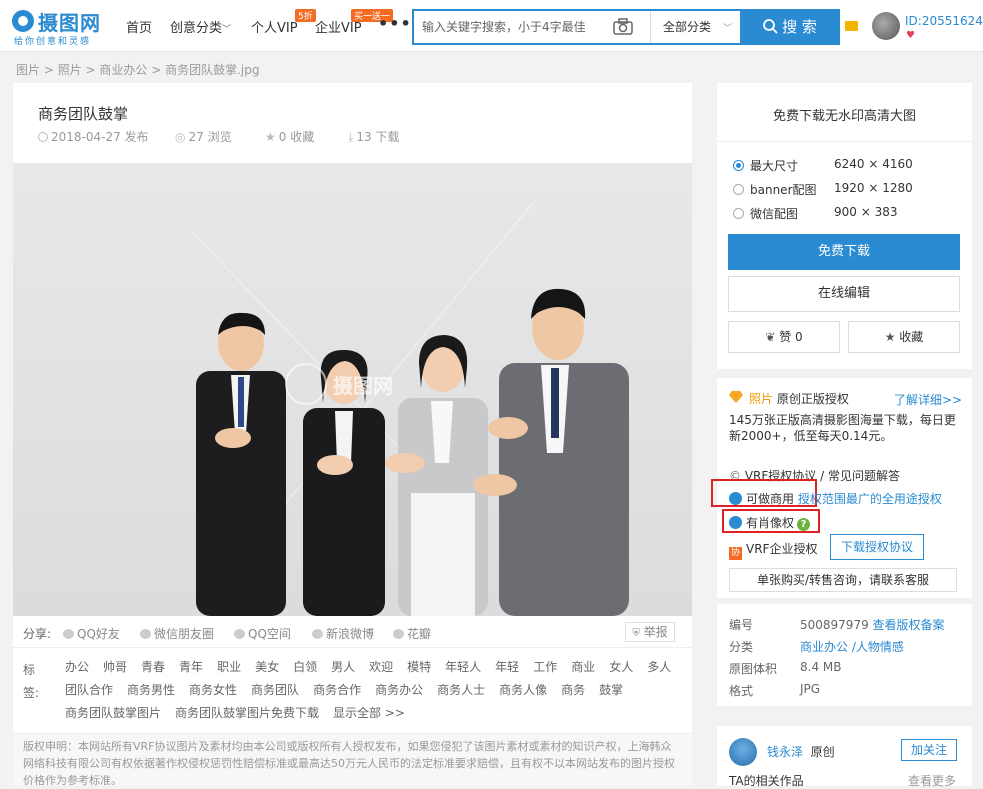  I want to click on more-menu-icon: •••, so click(395, 23).